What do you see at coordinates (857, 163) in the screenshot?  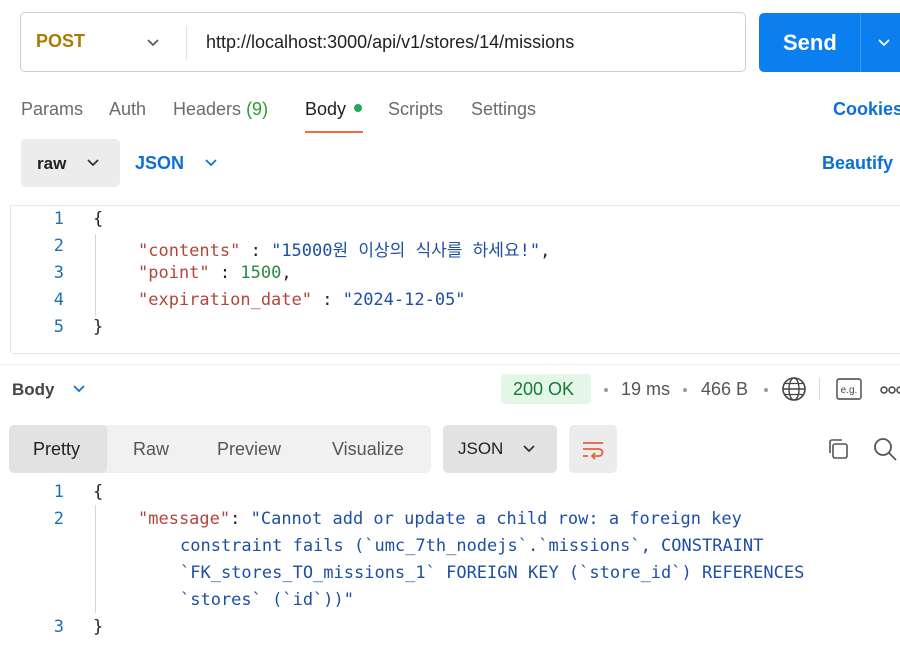 I see `beautify-button: Beautify` at bounding box center [857, 163].